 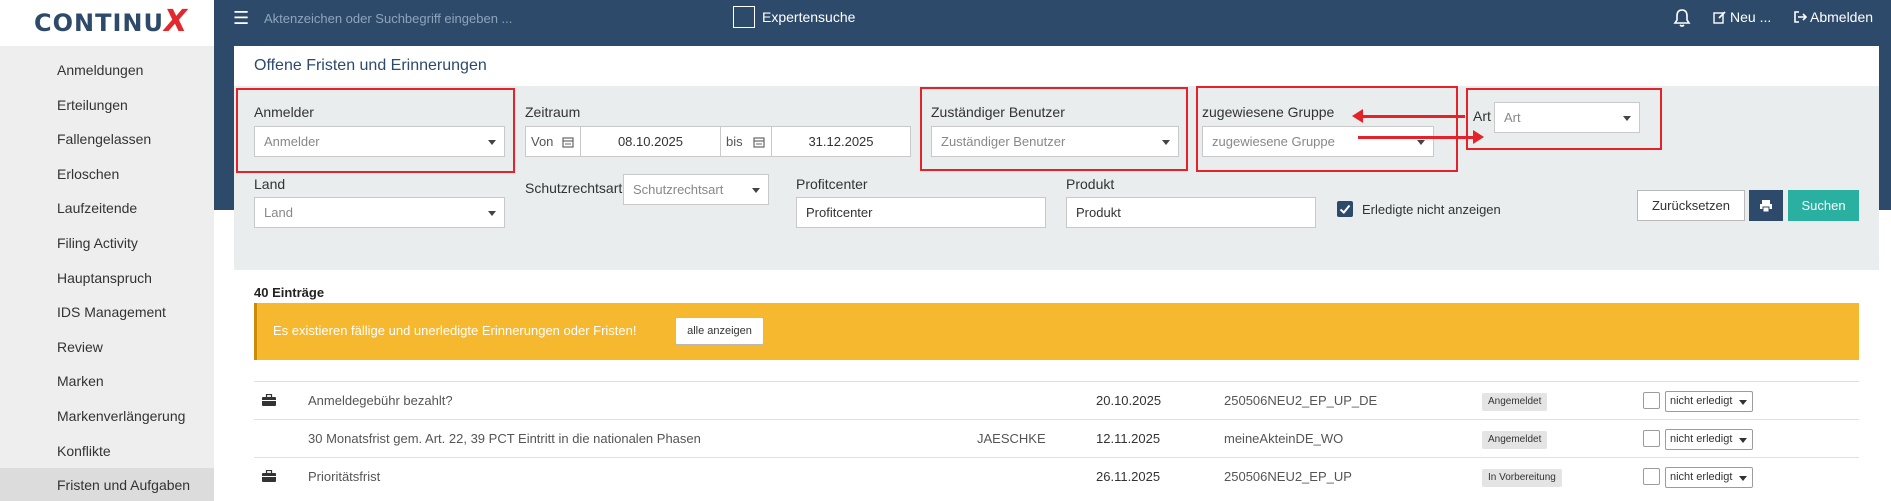 I want to click on sidebar-item: Marken, so click(x=107, y=381).